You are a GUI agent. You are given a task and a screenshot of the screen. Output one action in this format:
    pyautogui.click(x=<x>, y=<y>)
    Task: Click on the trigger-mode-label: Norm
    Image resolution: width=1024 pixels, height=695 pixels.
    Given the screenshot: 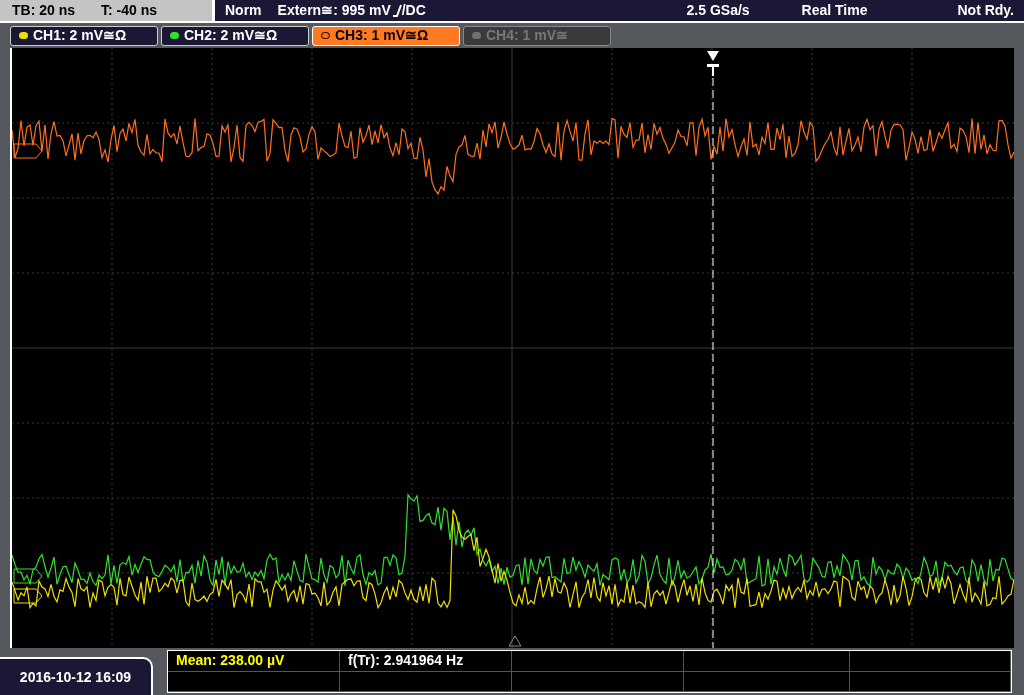 What is the action you would take?
    pyautogui.click(x=243, y=10)
    